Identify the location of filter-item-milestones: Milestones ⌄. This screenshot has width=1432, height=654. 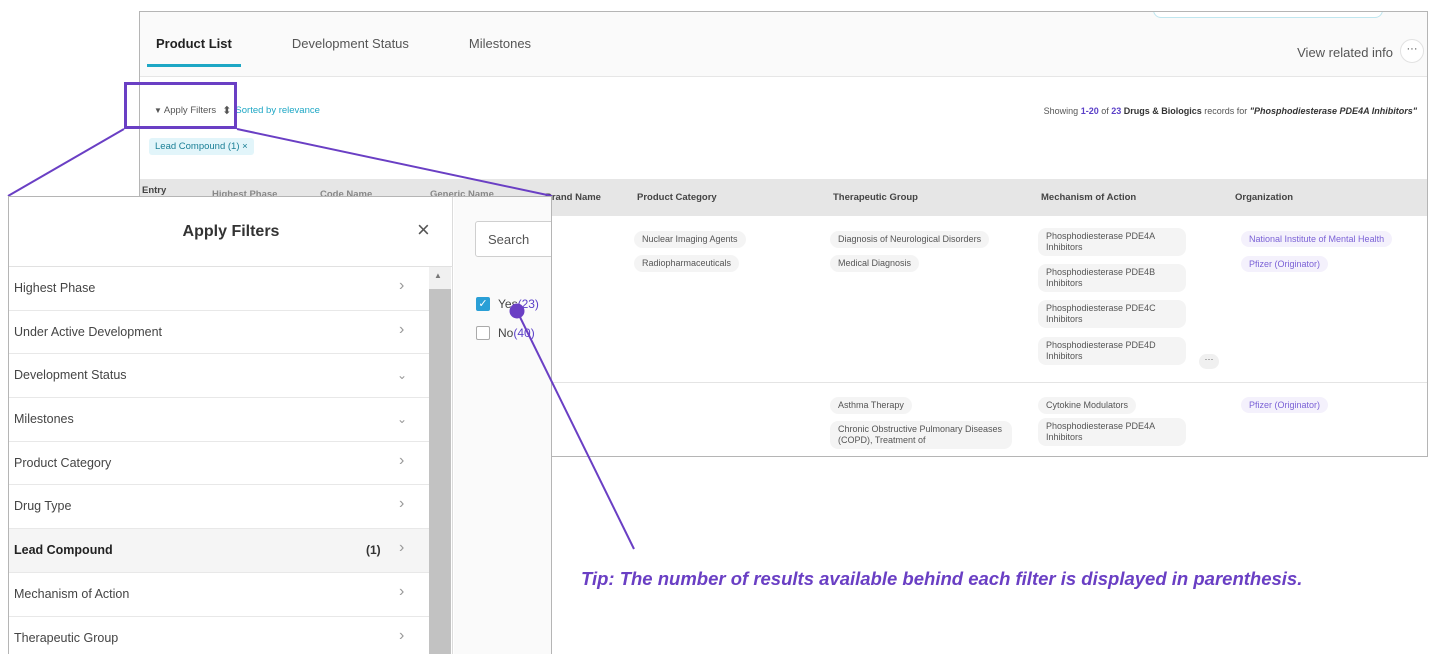
(219, 420).